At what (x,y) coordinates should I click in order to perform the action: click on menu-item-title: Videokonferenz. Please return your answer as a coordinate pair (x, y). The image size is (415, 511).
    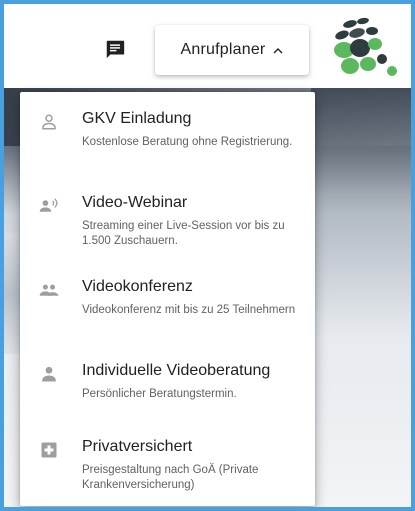
    Looking at the image, I should click on (137, 286).